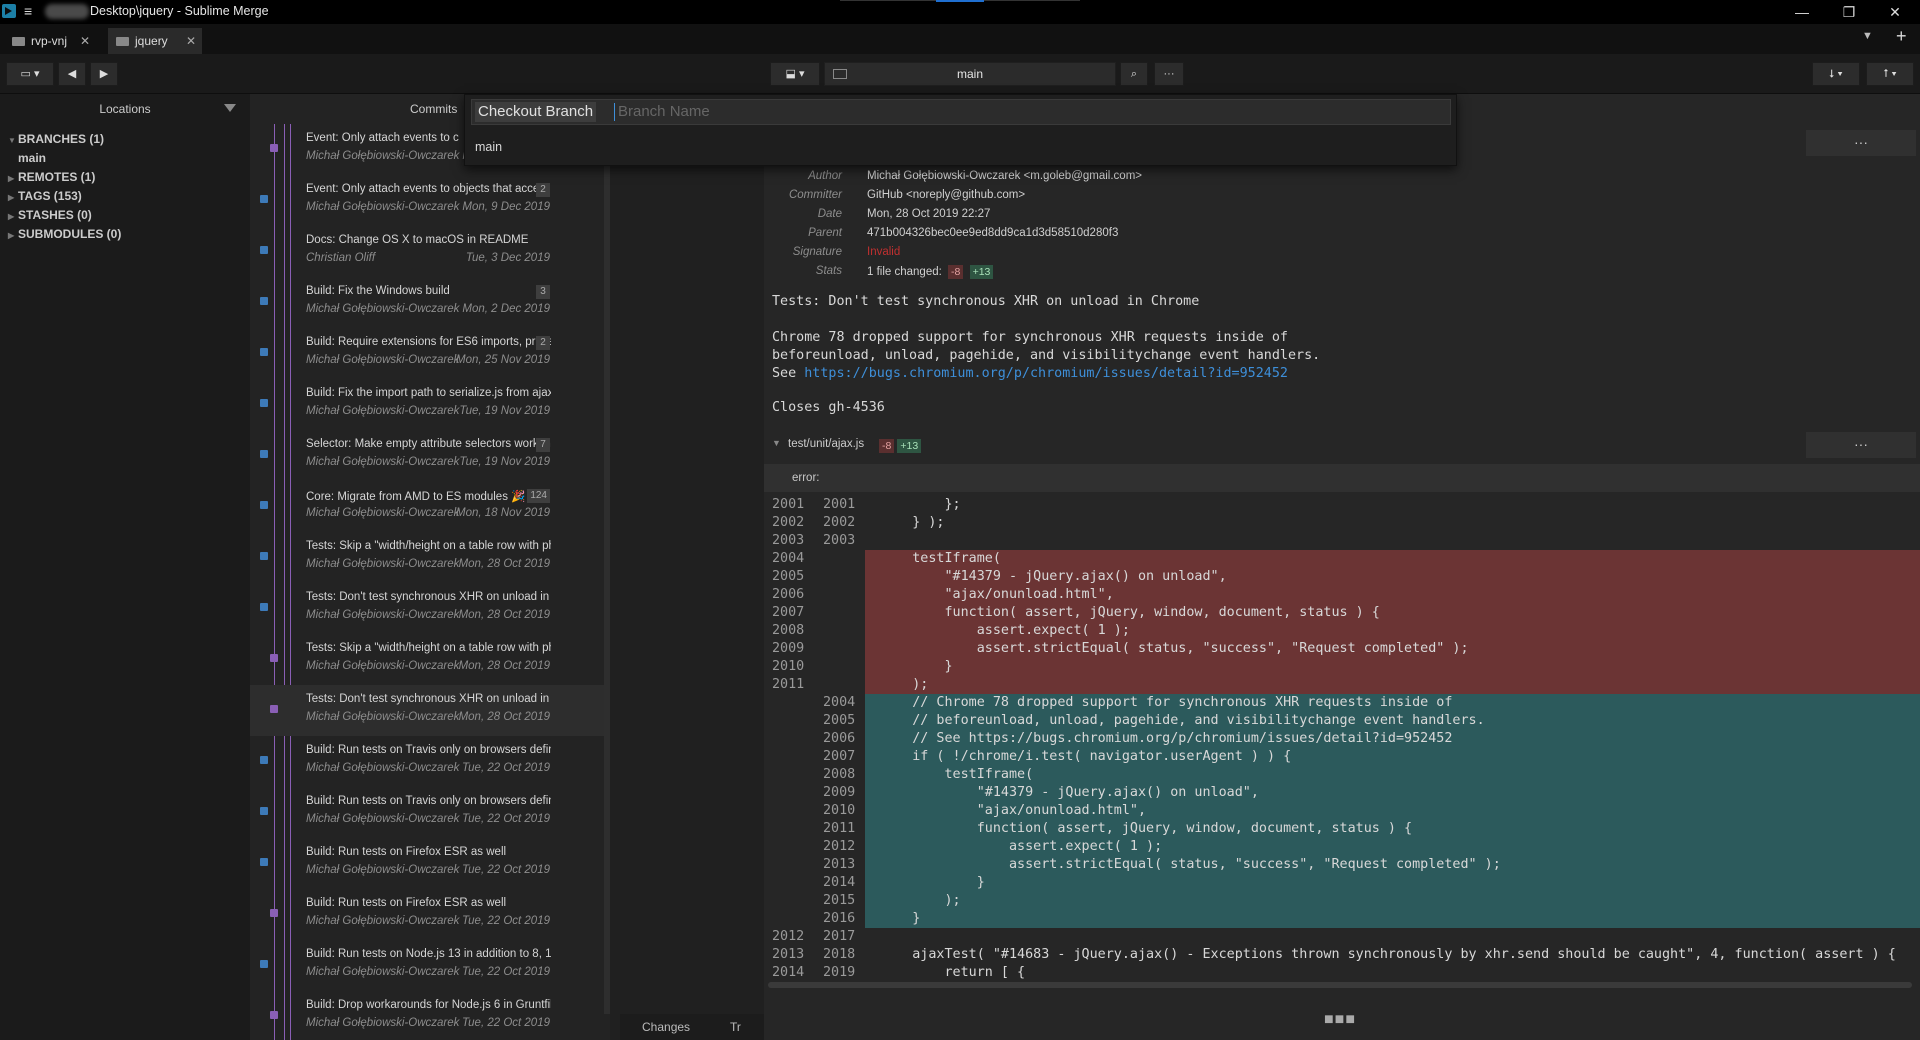  I want to click on diff-removed-line: 2004 testIframe(, so click(1342, 559).